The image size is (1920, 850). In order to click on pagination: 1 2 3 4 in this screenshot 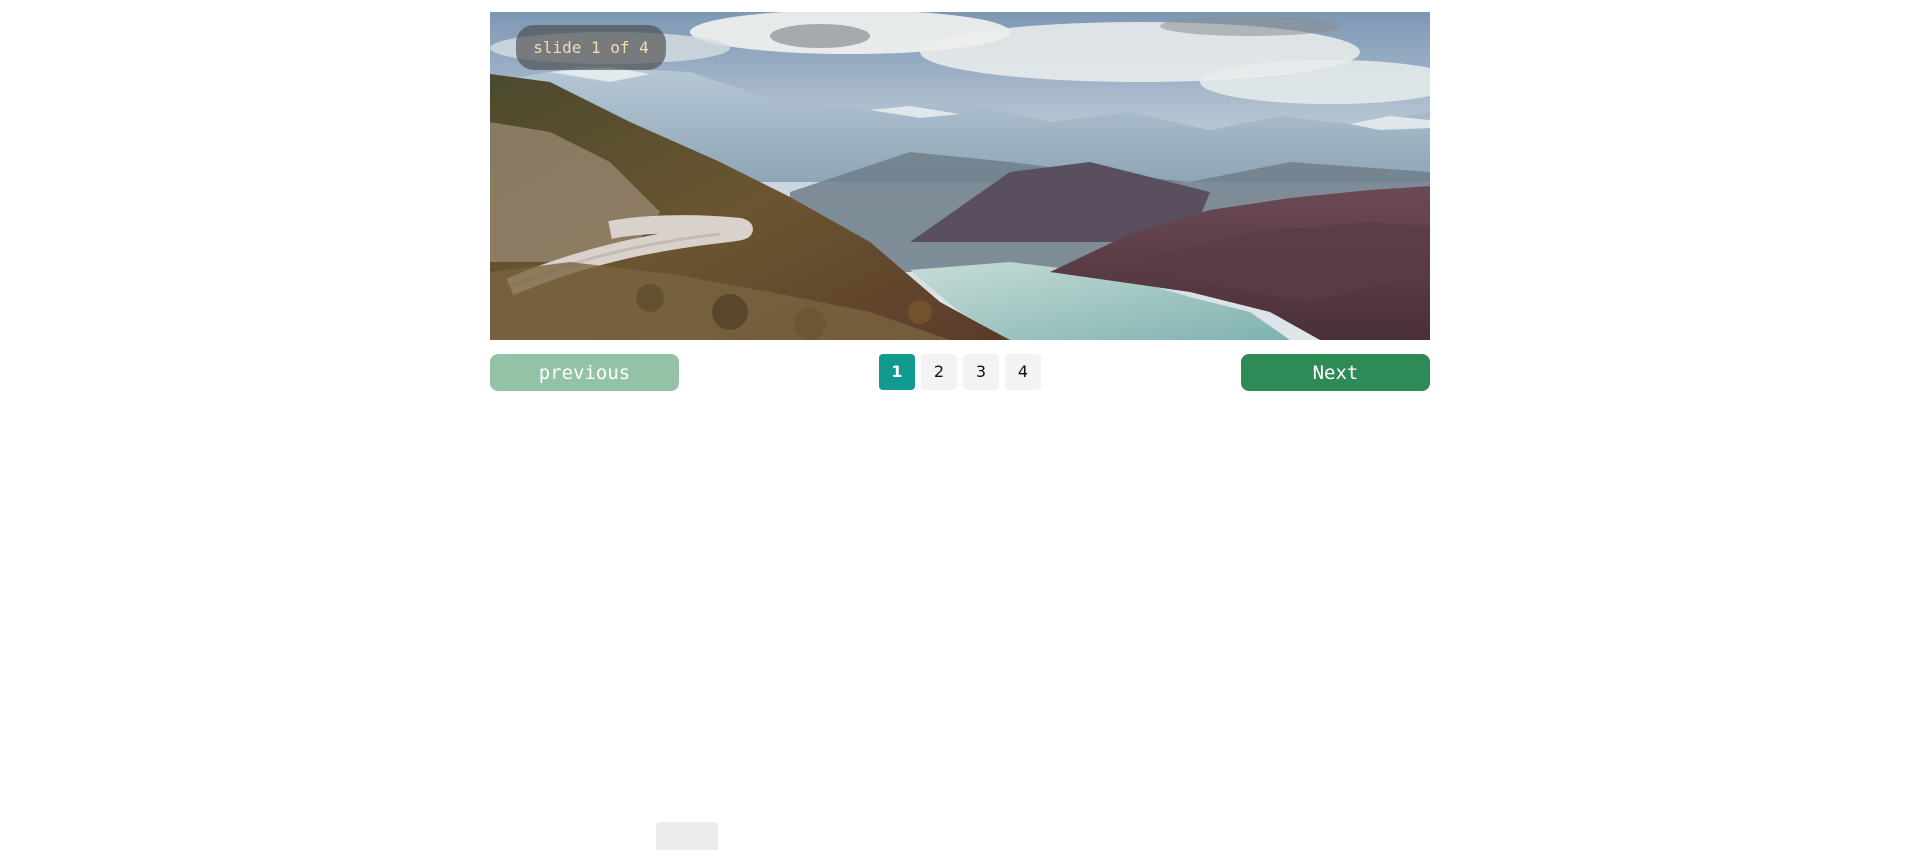, I will do `click(960, 372)`.